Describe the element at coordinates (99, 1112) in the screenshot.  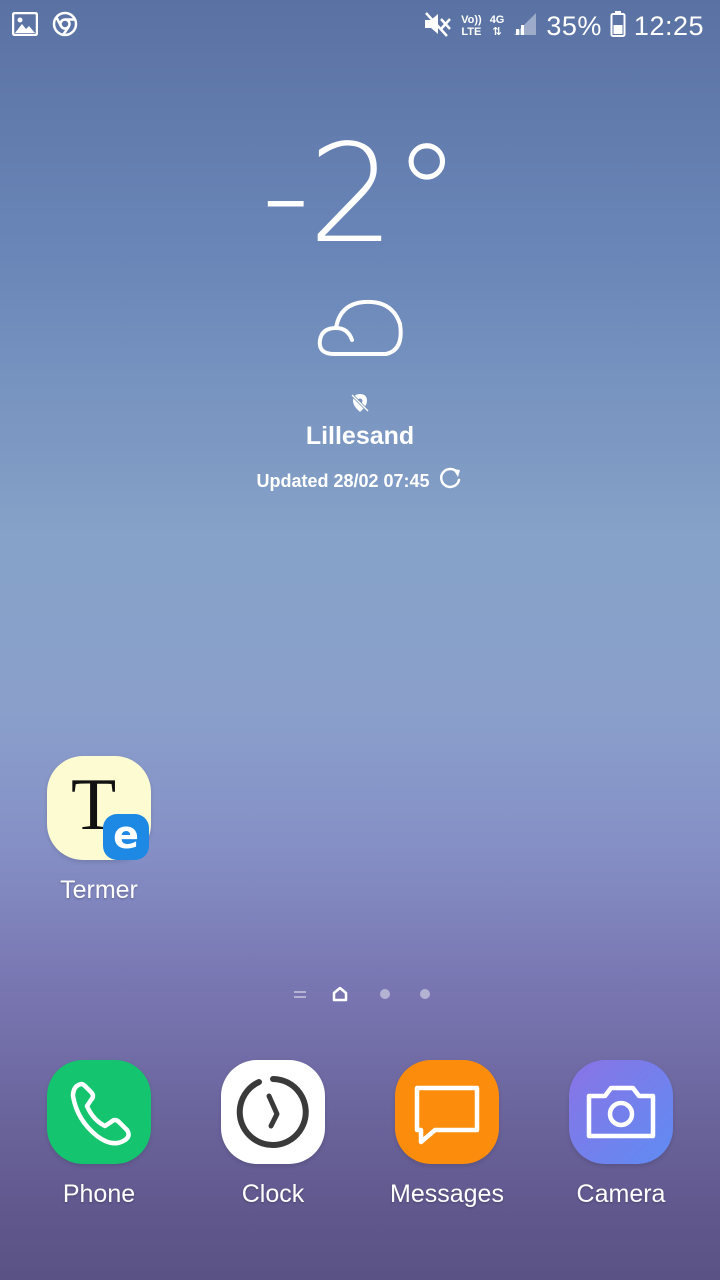
I see `phone-icon` at that location.